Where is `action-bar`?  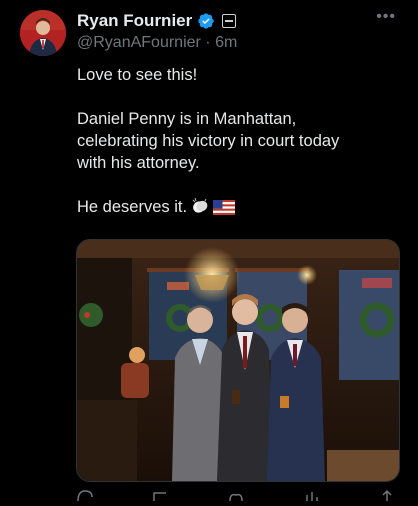 action-bar is located at coordinates (236, 495).